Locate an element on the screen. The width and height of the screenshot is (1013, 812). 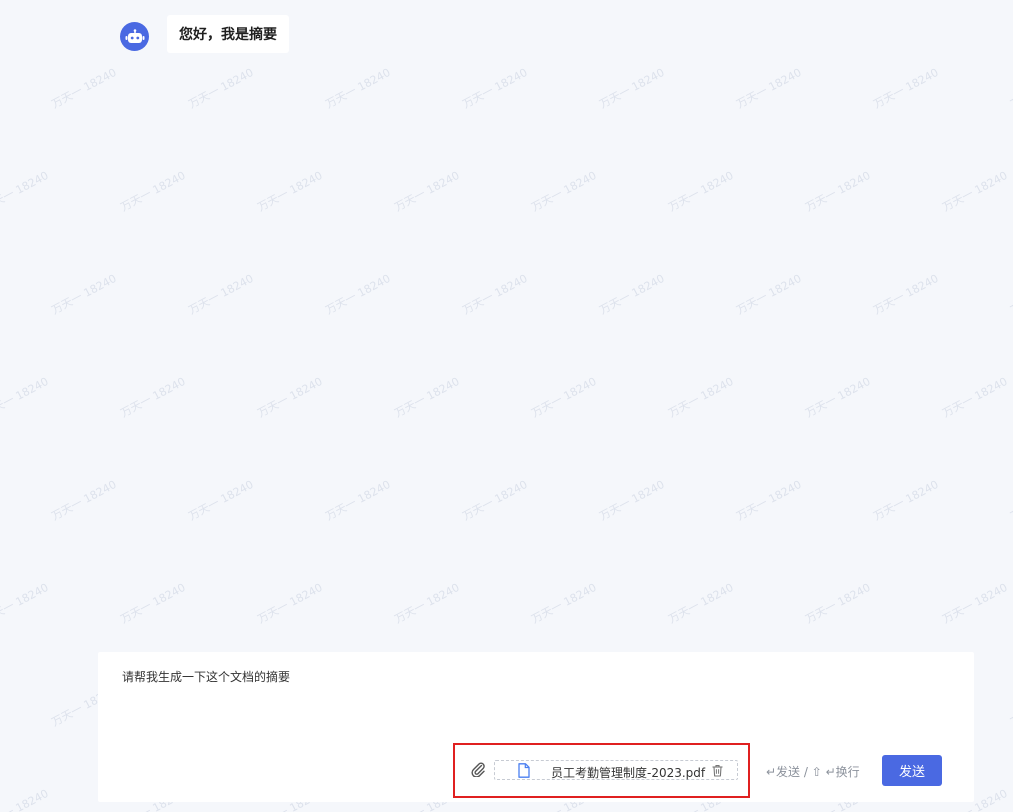
bot-greeting-text: 您好，我是摘要 is located at coordinates (228, 35).